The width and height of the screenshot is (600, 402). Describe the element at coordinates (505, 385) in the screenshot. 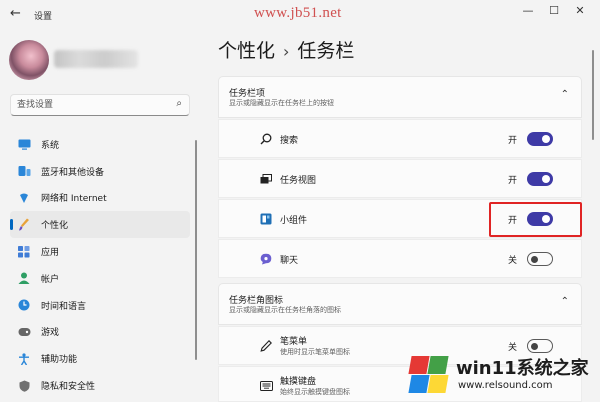

I see `brand-url: www.relsound.com` at that location.